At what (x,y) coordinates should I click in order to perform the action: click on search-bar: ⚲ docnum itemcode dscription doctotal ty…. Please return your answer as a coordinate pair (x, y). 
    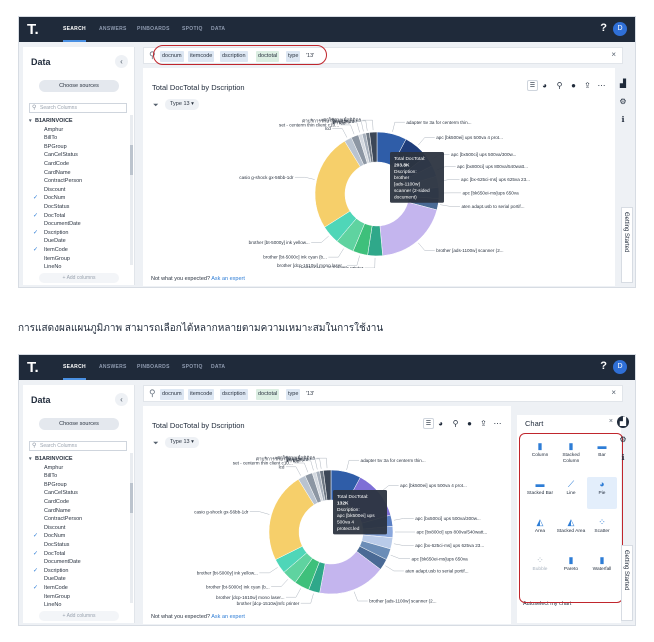
    Looking at the image, I should click on (383, 393).